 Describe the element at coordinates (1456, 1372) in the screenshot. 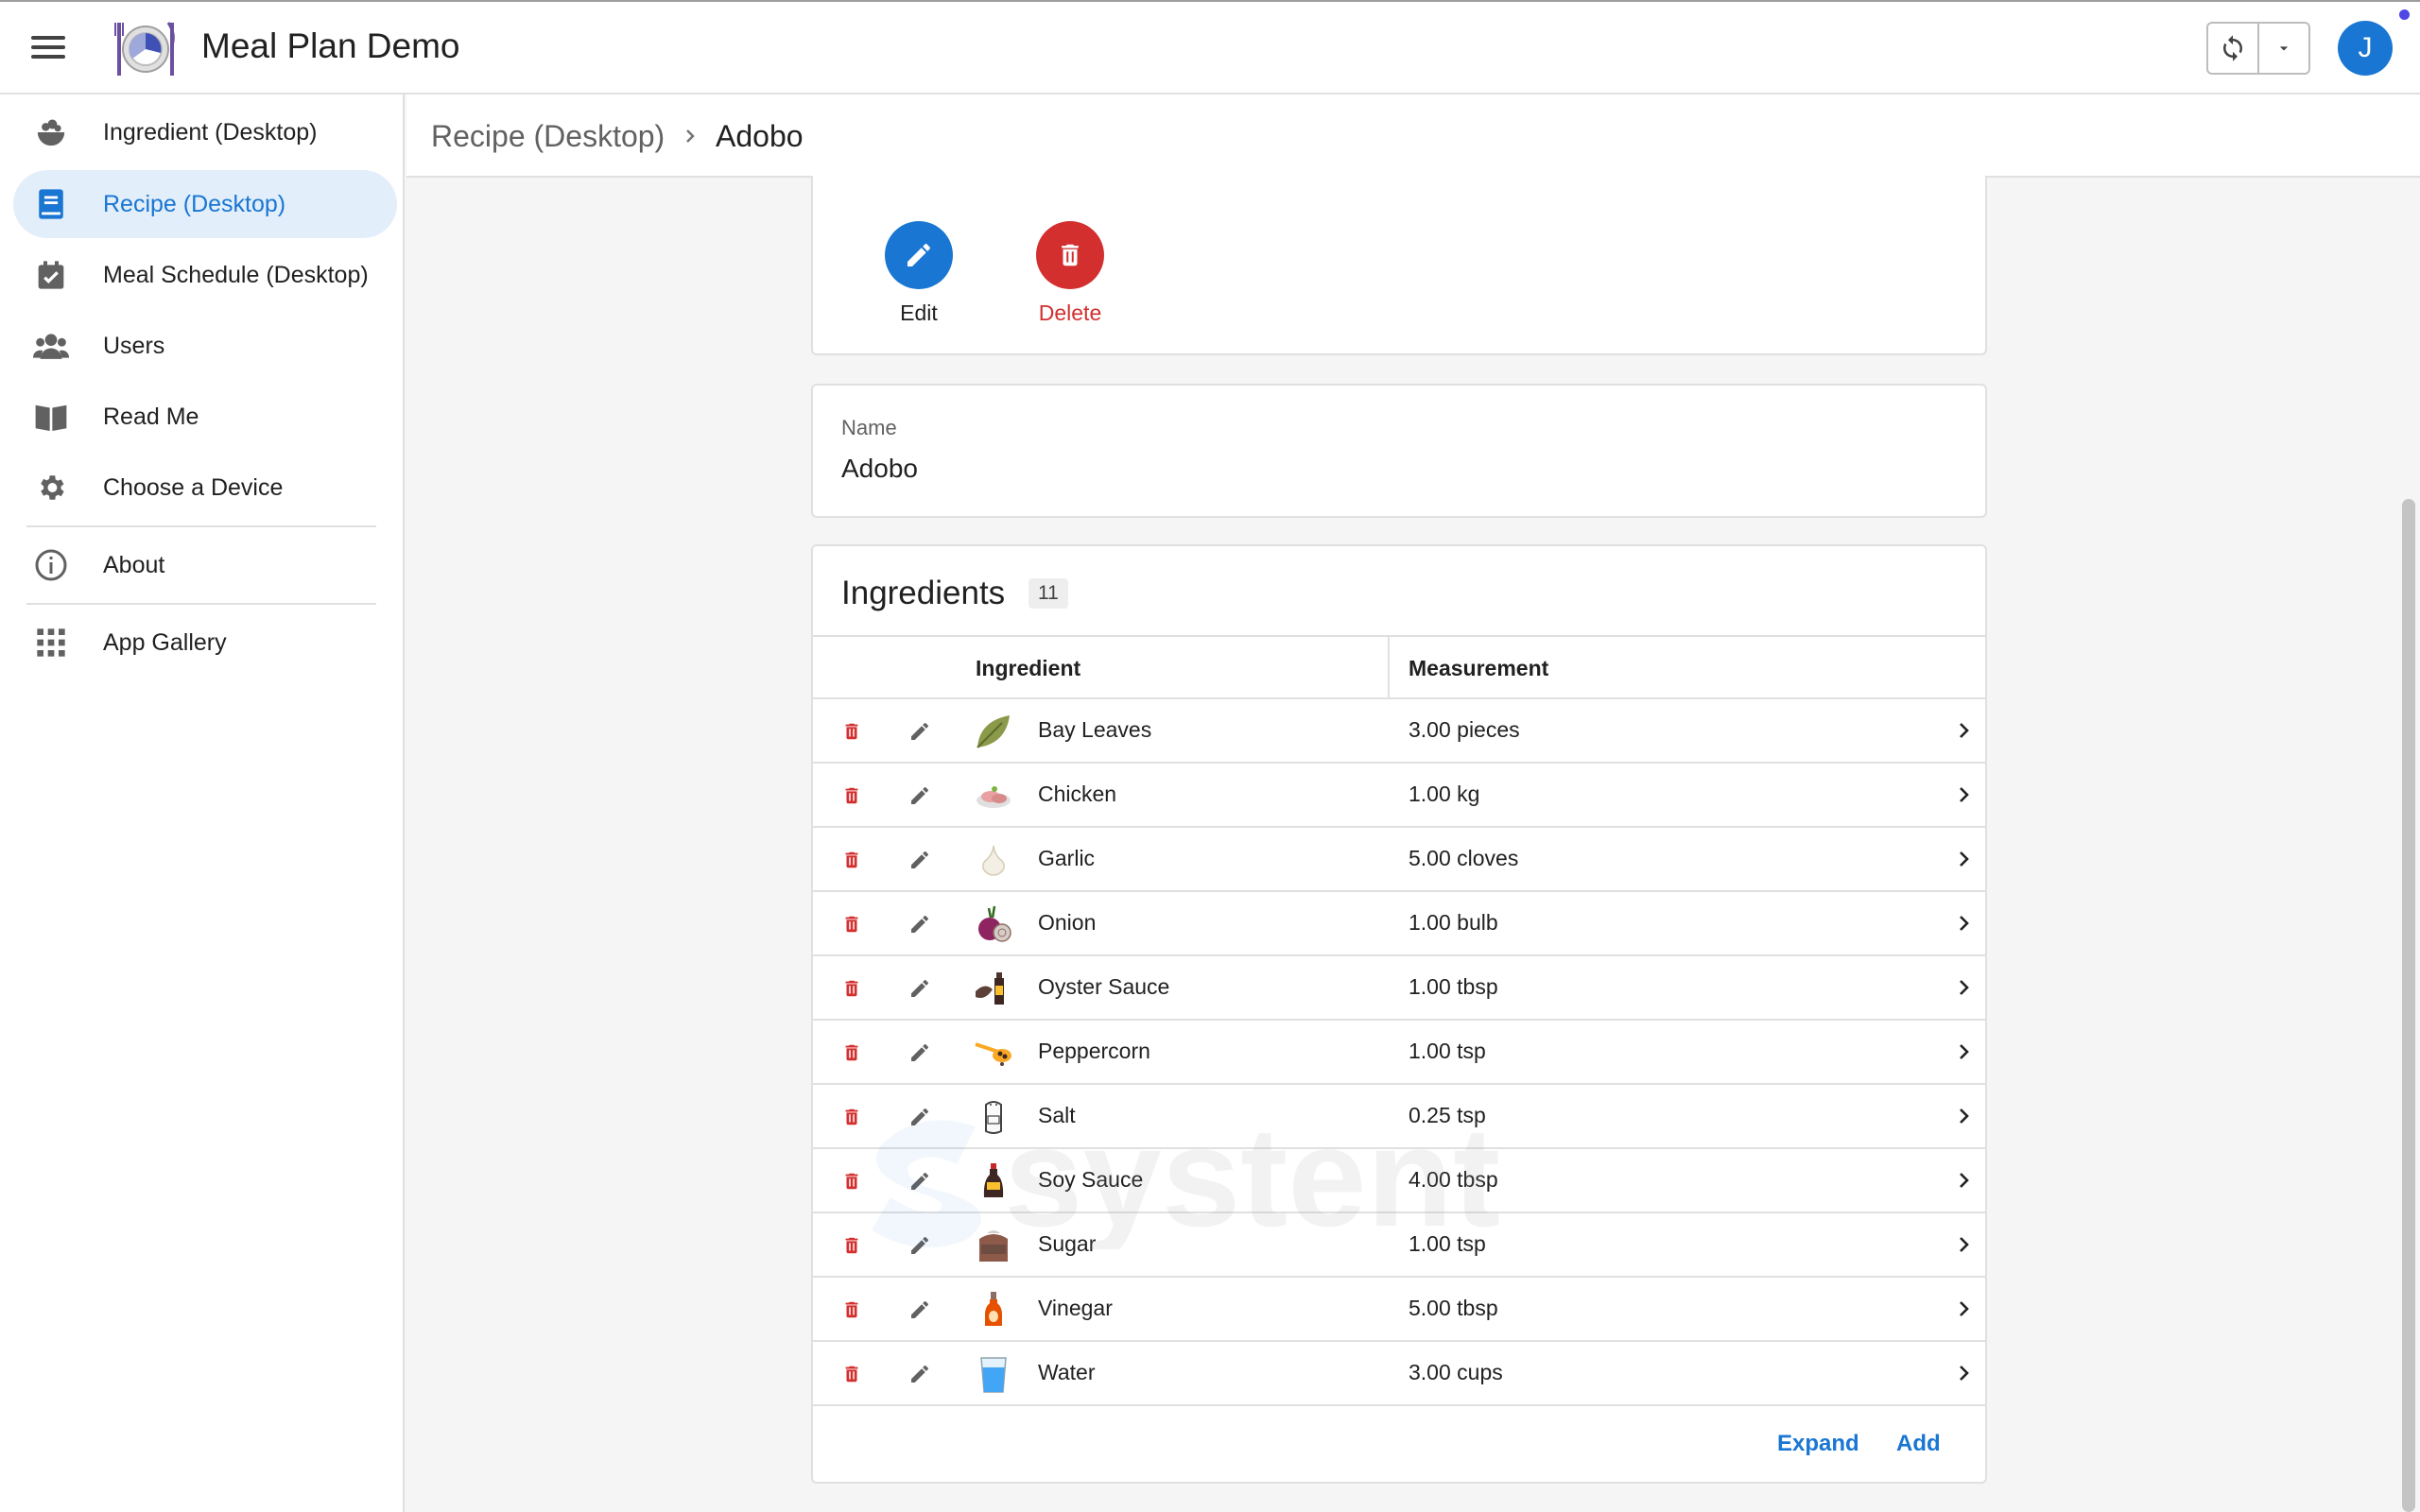

I see `ingredient-measurement: 3.00 cups` at that location.